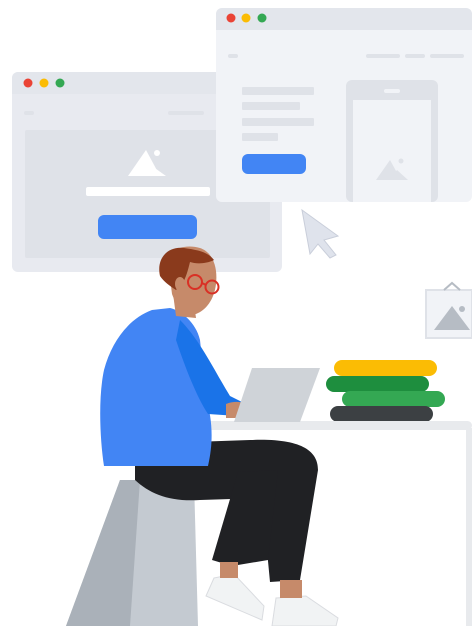  Describe the element at coordinates (320, 233) in the screenshot. I see `mouse-cursor-icon` at that location.